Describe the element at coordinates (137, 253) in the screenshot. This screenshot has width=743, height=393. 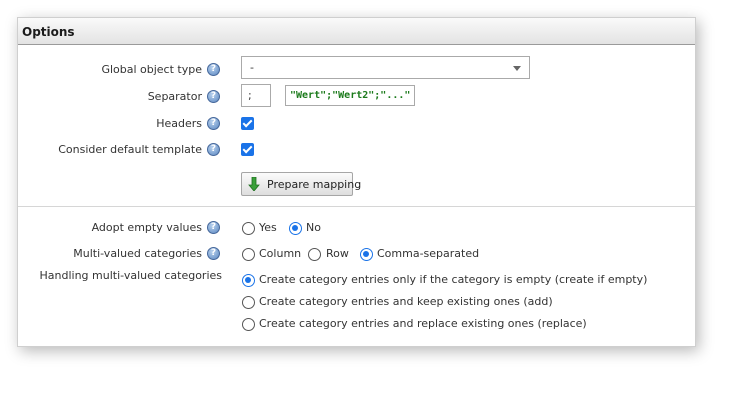
I see `multi-valued-label: Multi-valued categories` at that location.